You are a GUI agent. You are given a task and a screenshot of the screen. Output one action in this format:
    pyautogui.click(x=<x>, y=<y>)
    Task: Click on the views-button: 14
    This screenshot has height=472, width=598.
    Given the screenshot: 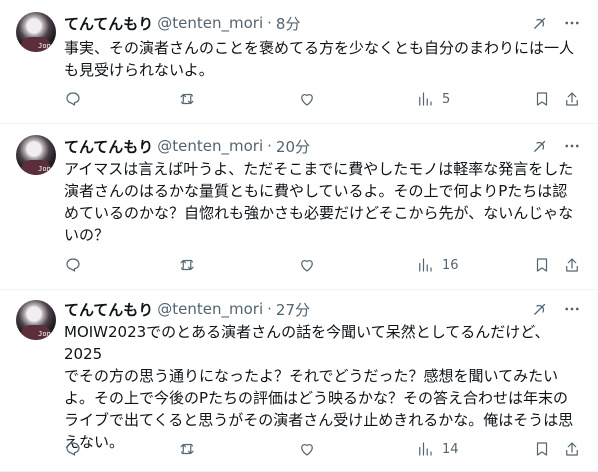 What is the action you would take?
    pyautogui.click(x=437, y=449)
    